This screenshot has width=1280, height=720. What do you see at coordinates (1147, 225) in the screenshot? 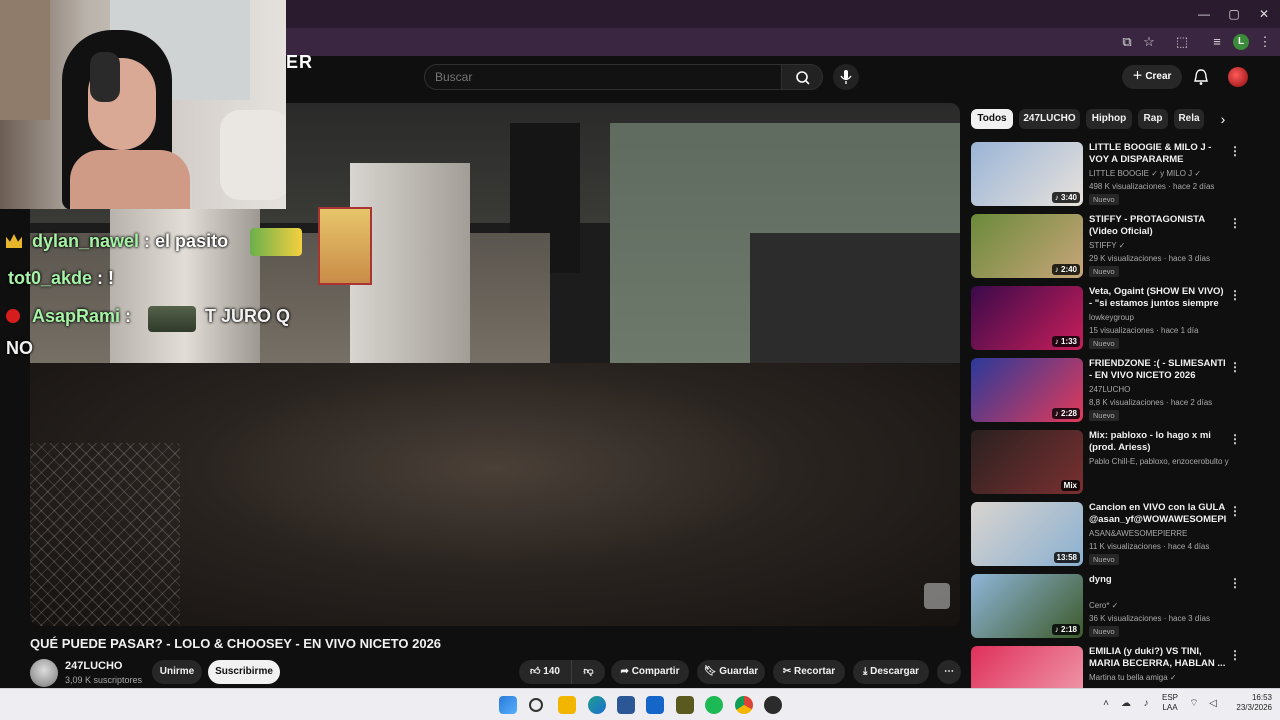
I see `recommendation-title: STIFFY - PROTAGONISTA (Video Oficial)` at bounding box center [1147, 225].